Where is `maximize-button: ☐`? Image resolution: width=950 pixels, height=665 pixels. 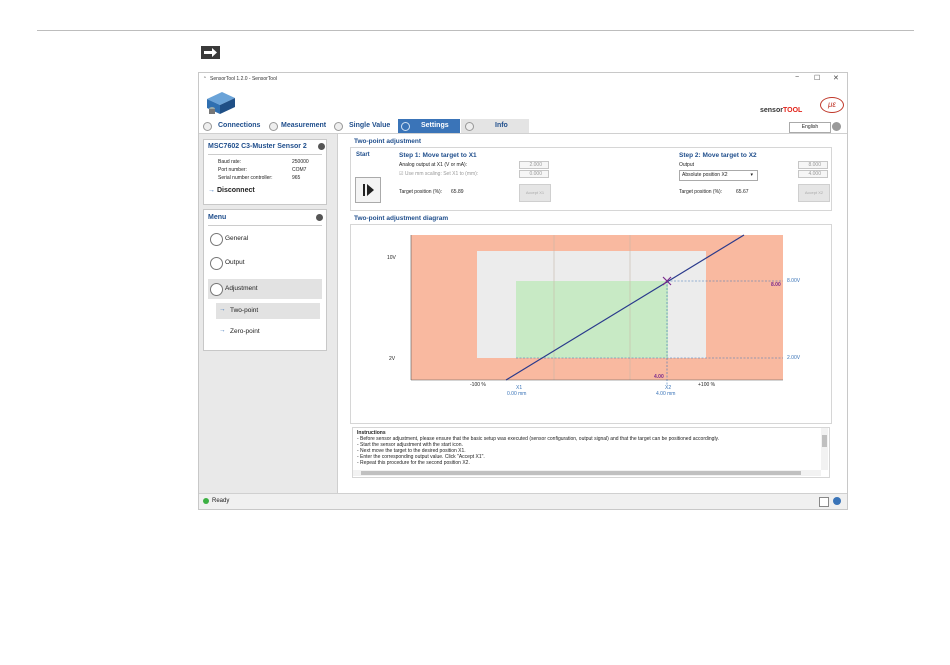
maximize-button: ☐ is located at coordinates (817, 78).